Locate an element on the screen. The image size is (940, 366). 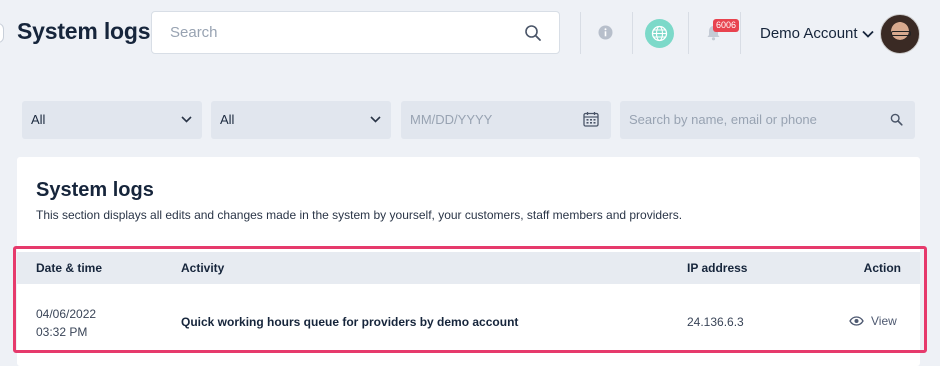
card-title: System logs is located at coordinates (95, 190).